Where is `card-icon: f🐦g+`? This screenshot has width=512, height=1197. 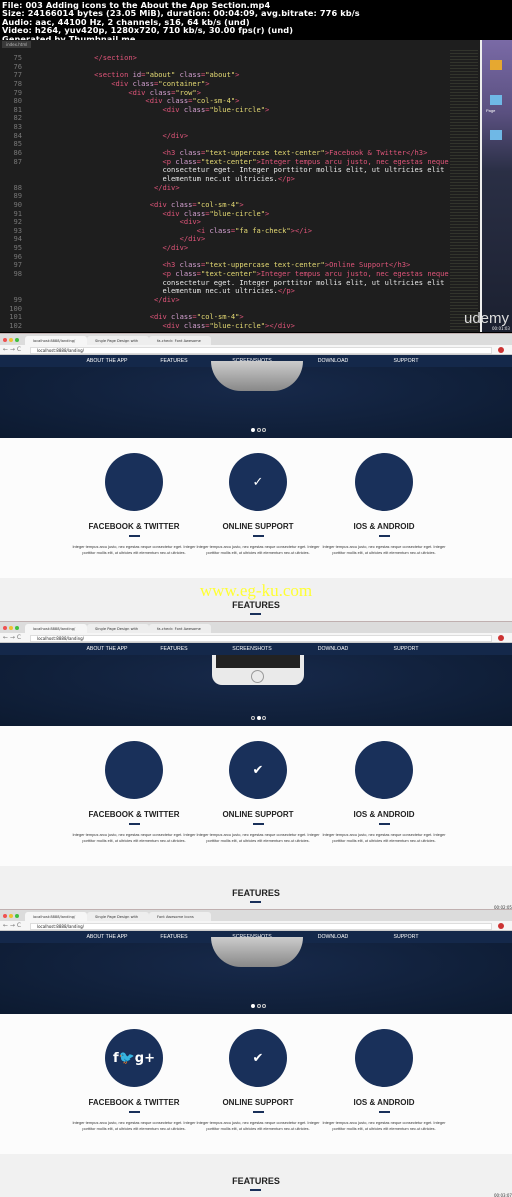
card-icon: f🐦g+ is located at coordinates (134, 1058).